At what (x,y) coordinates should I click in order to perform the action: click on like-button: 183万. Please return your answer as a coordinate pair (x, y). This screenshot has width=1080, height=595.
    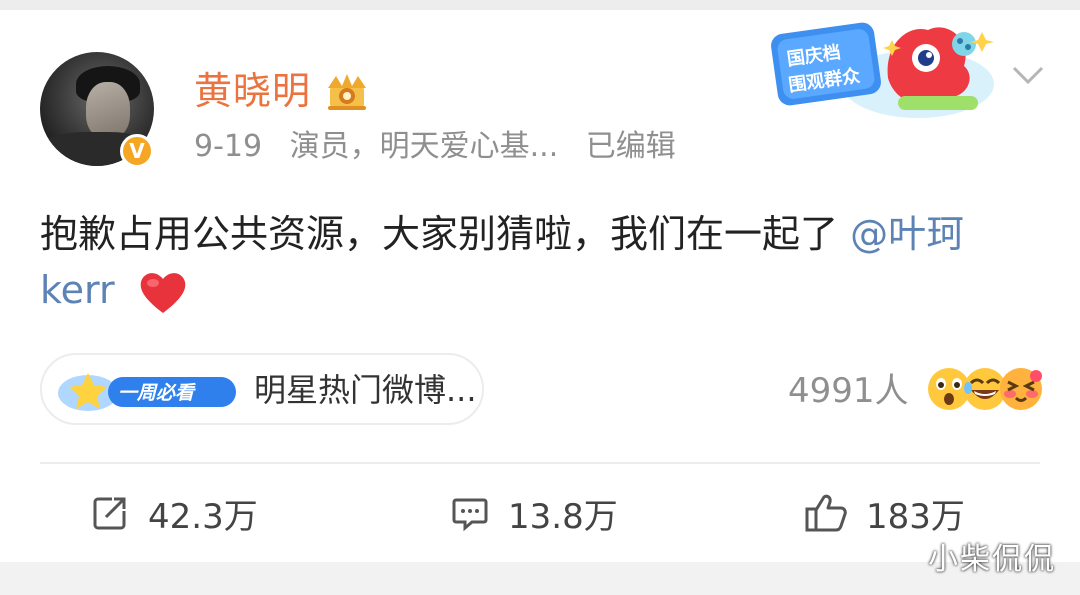
    Looking at the image, I should click on (884, 513).